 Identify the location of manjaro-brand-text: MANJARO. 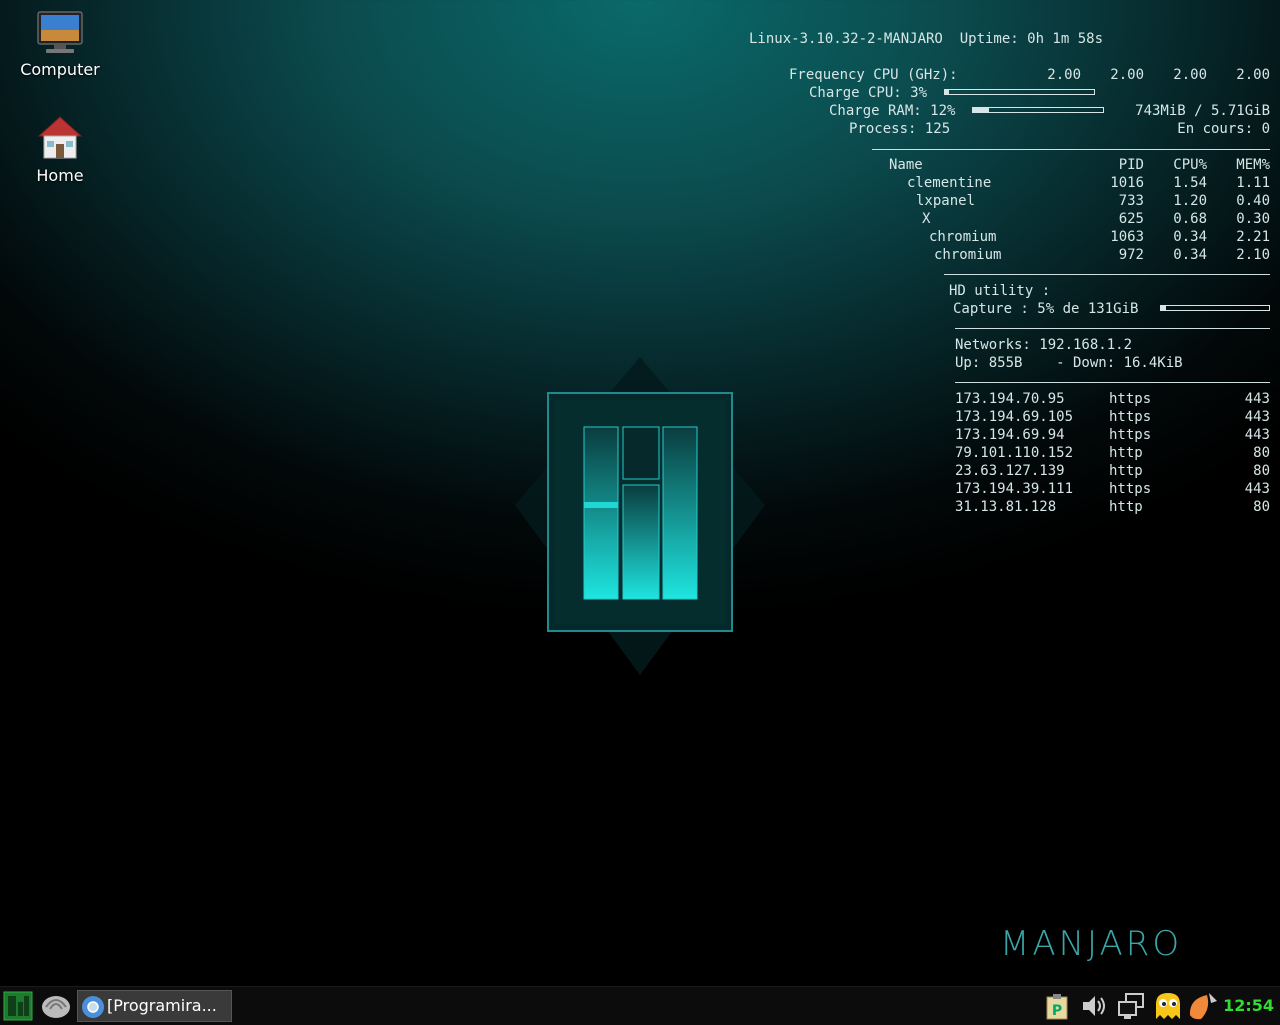
(1091, 944).